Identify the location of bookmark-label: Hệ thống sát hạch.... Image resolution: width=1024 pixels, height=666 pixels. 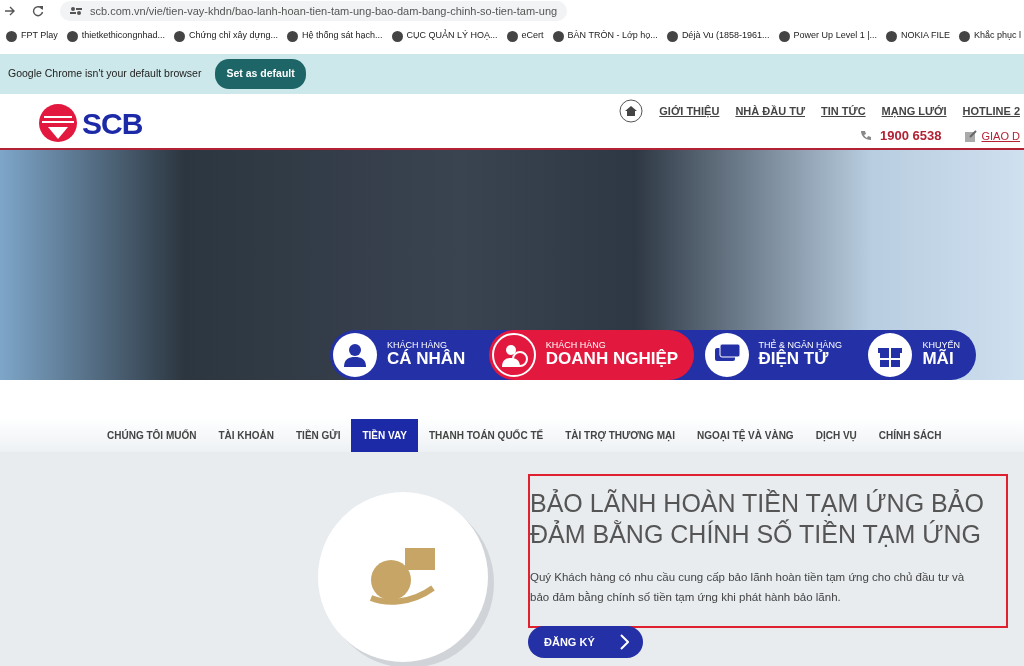
(342, 36).